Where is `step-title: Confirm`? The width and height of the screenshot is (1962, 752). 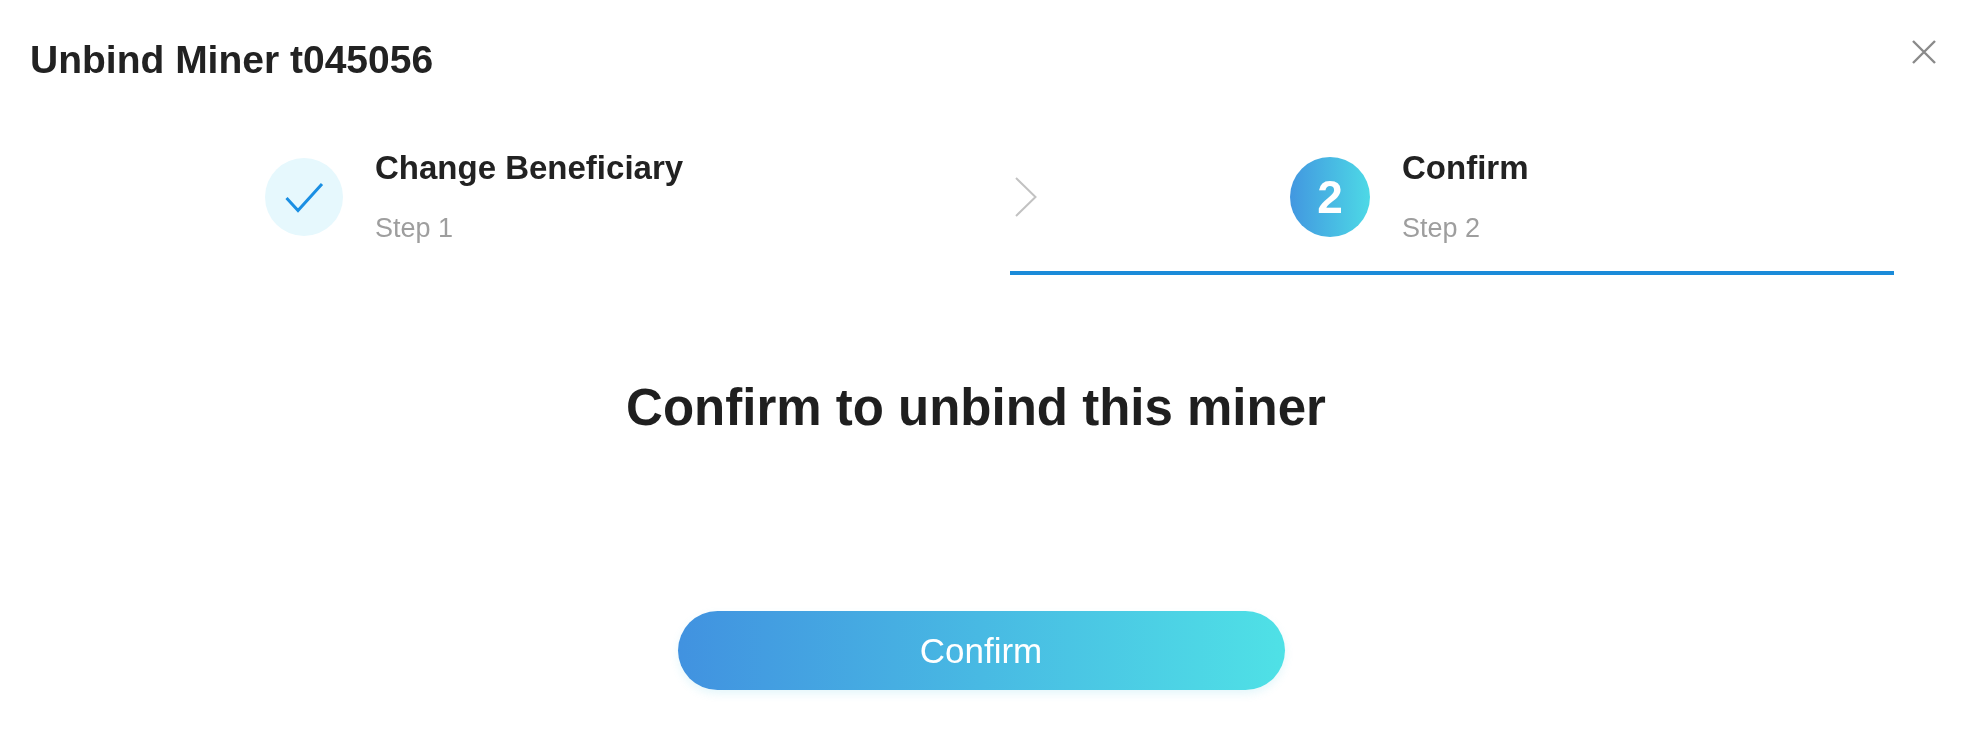 step-title: Confirm is located at coordinates (1465, 167).